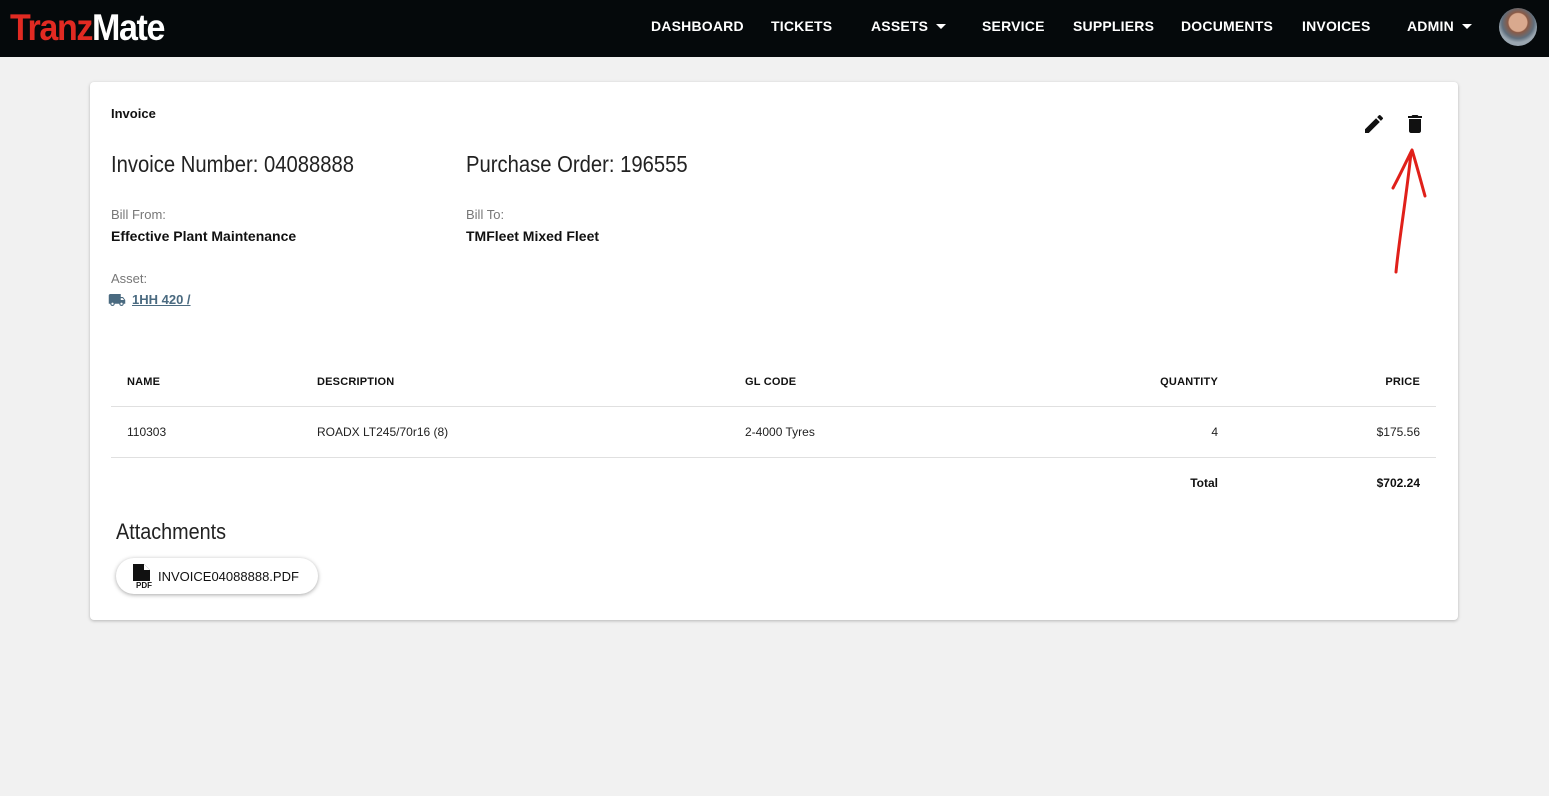 The height and width of the screenshot is (796, 1549). I want to click on nav-assets: ASSETS, so click(909, 26).